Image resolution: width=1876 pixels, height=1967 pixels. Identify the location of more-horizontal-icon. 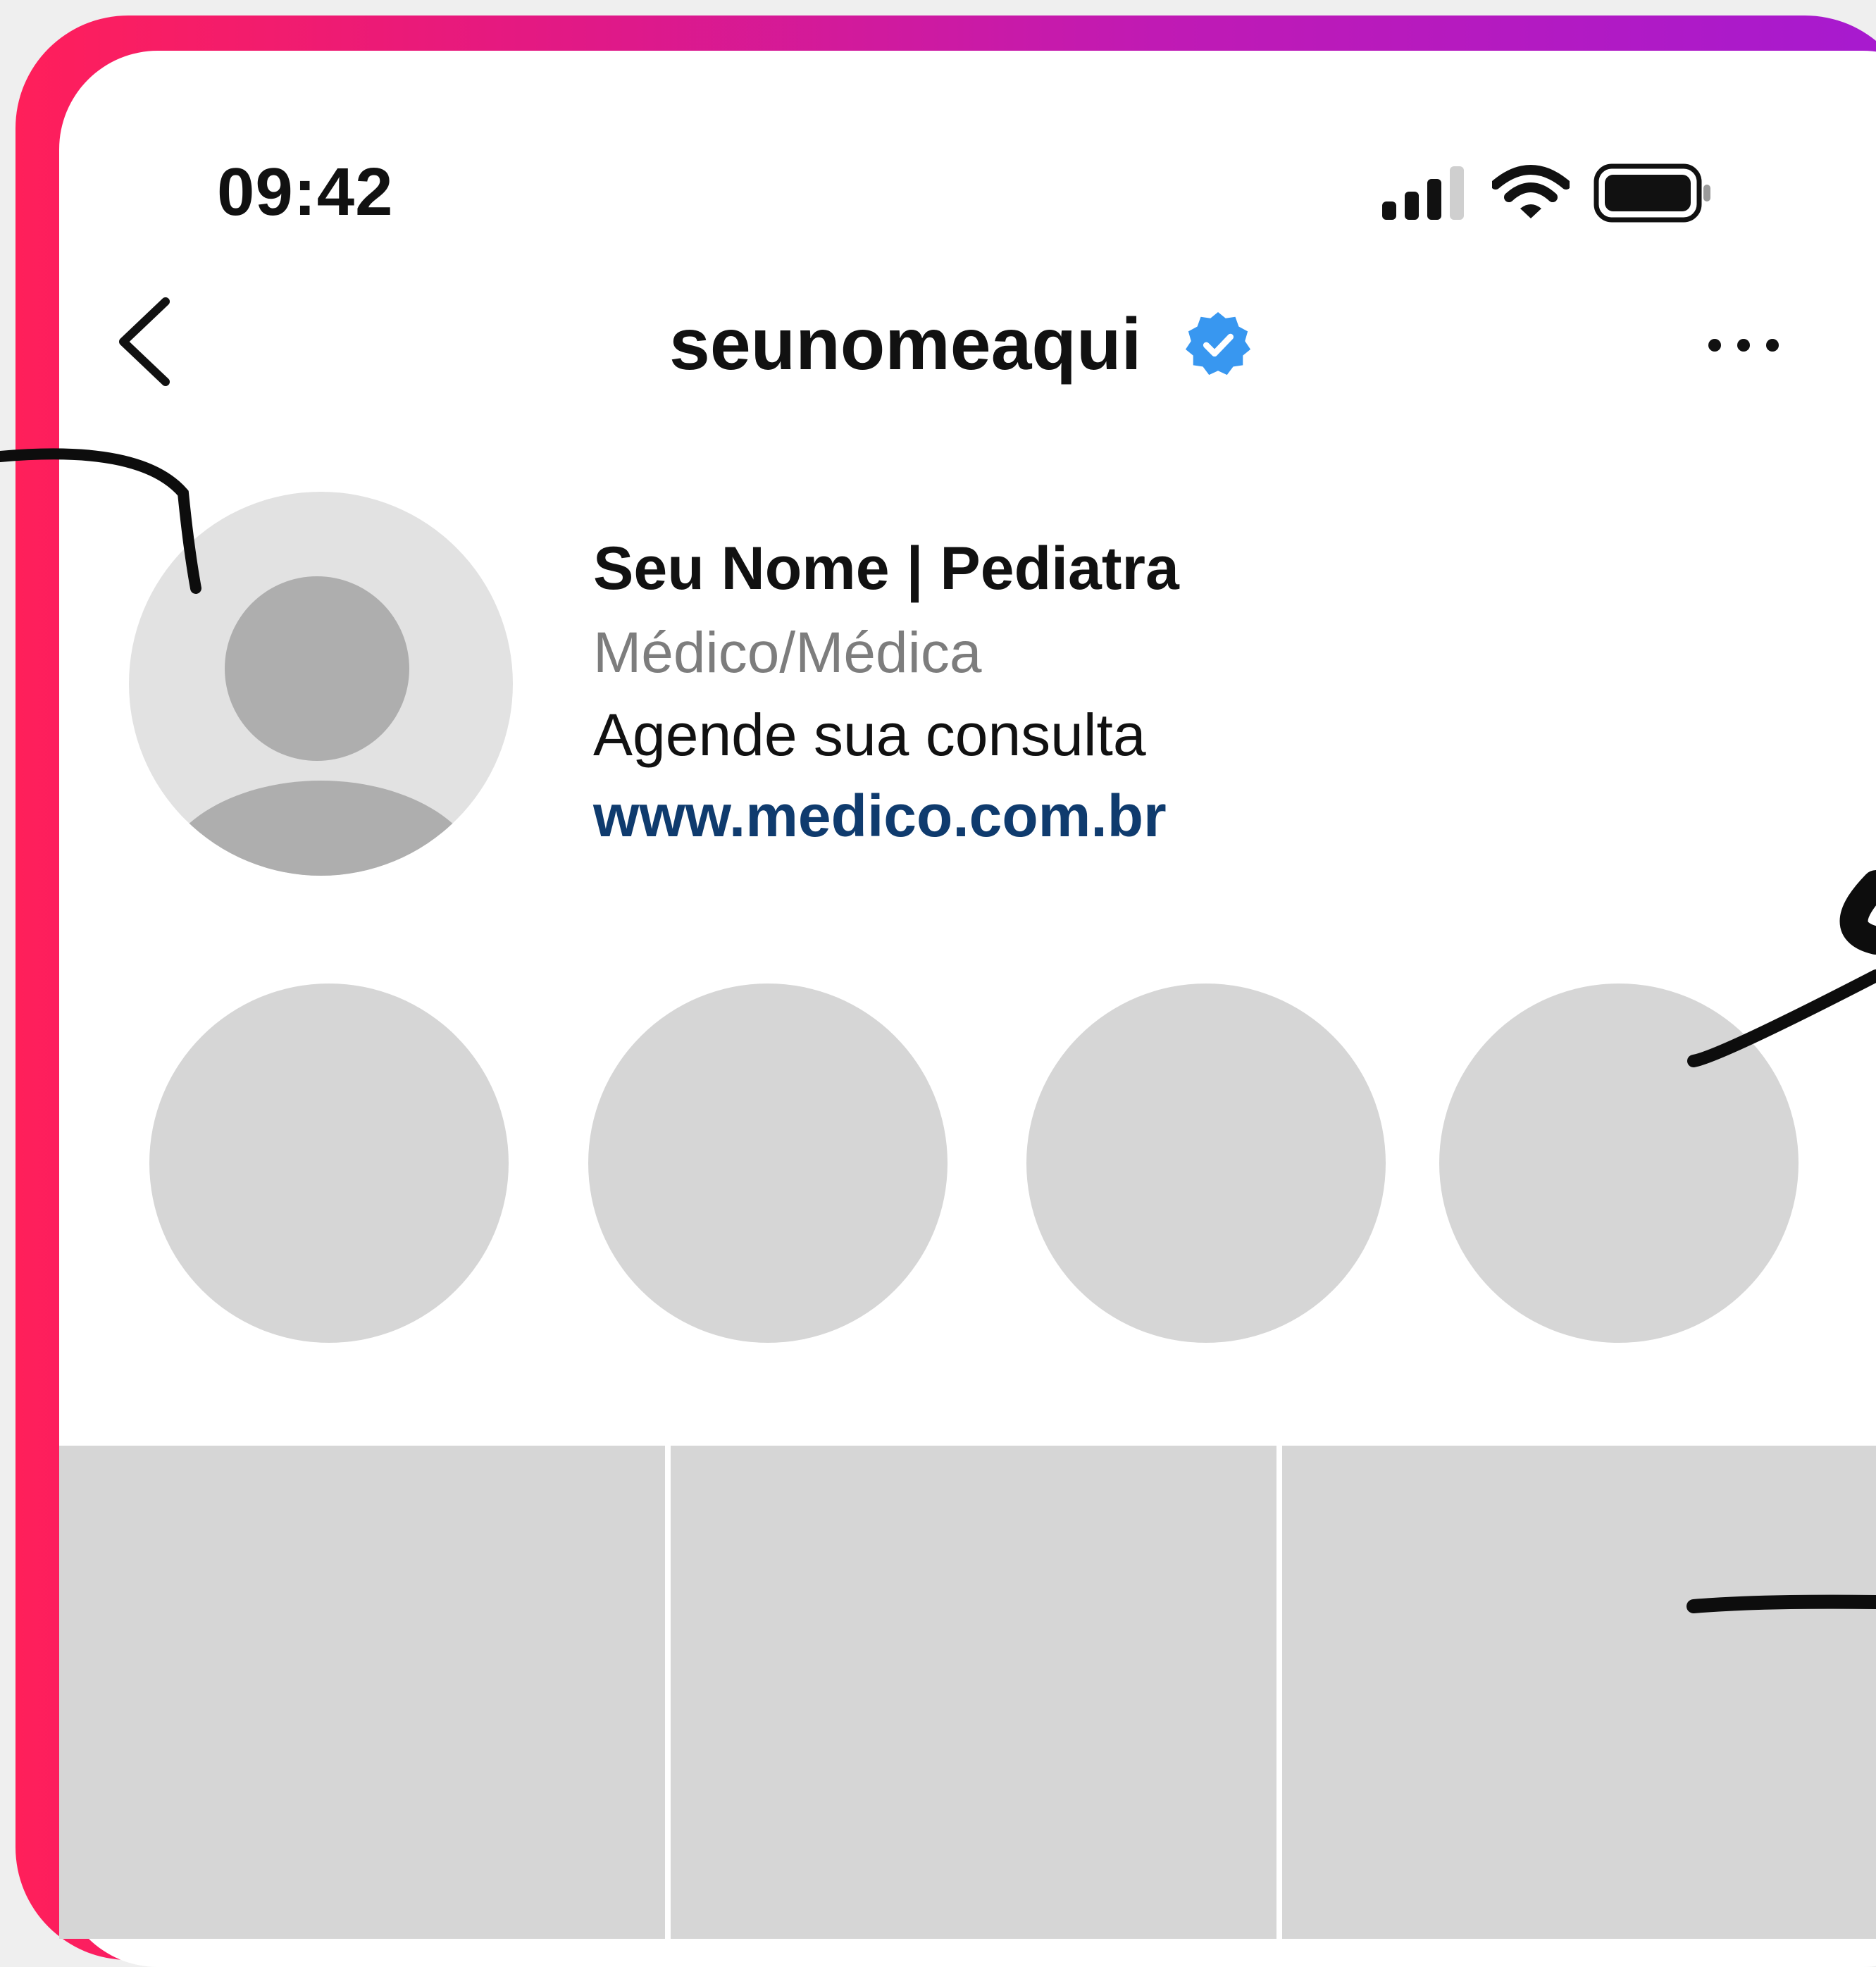
(1743, 345).